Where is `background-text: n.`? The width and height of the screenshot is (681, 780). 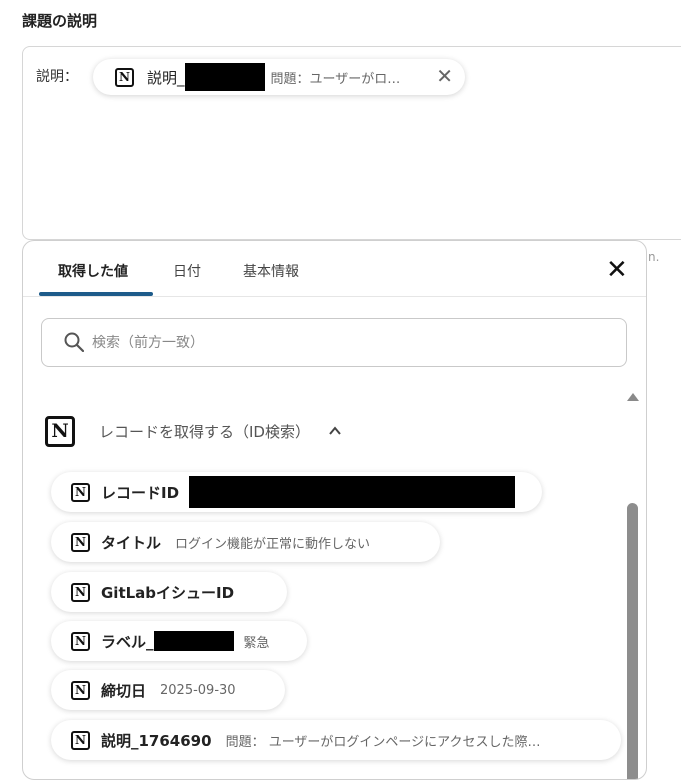
background-text: n. is located at coordinates (654, 257).